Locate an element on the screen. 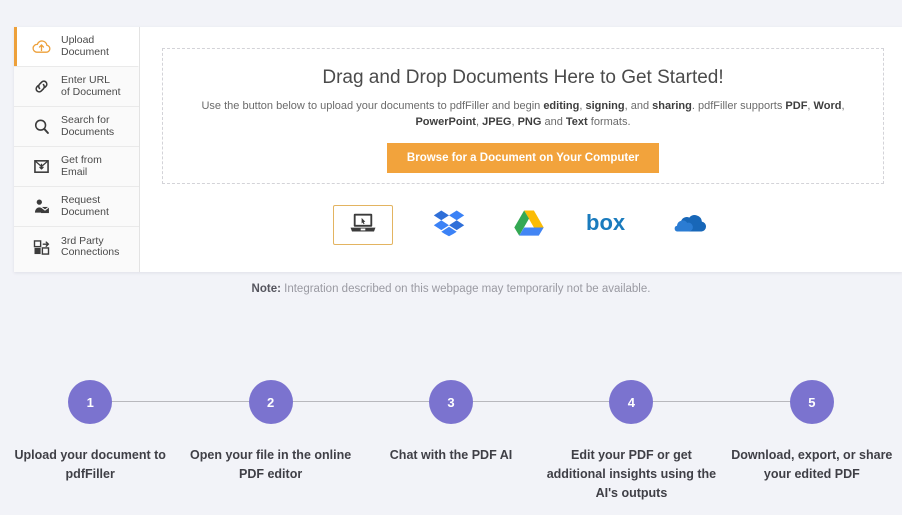 Image resolution: width=902 pixels, height=515 pixels. step-number: 2 is located at coordinates (270, 402).